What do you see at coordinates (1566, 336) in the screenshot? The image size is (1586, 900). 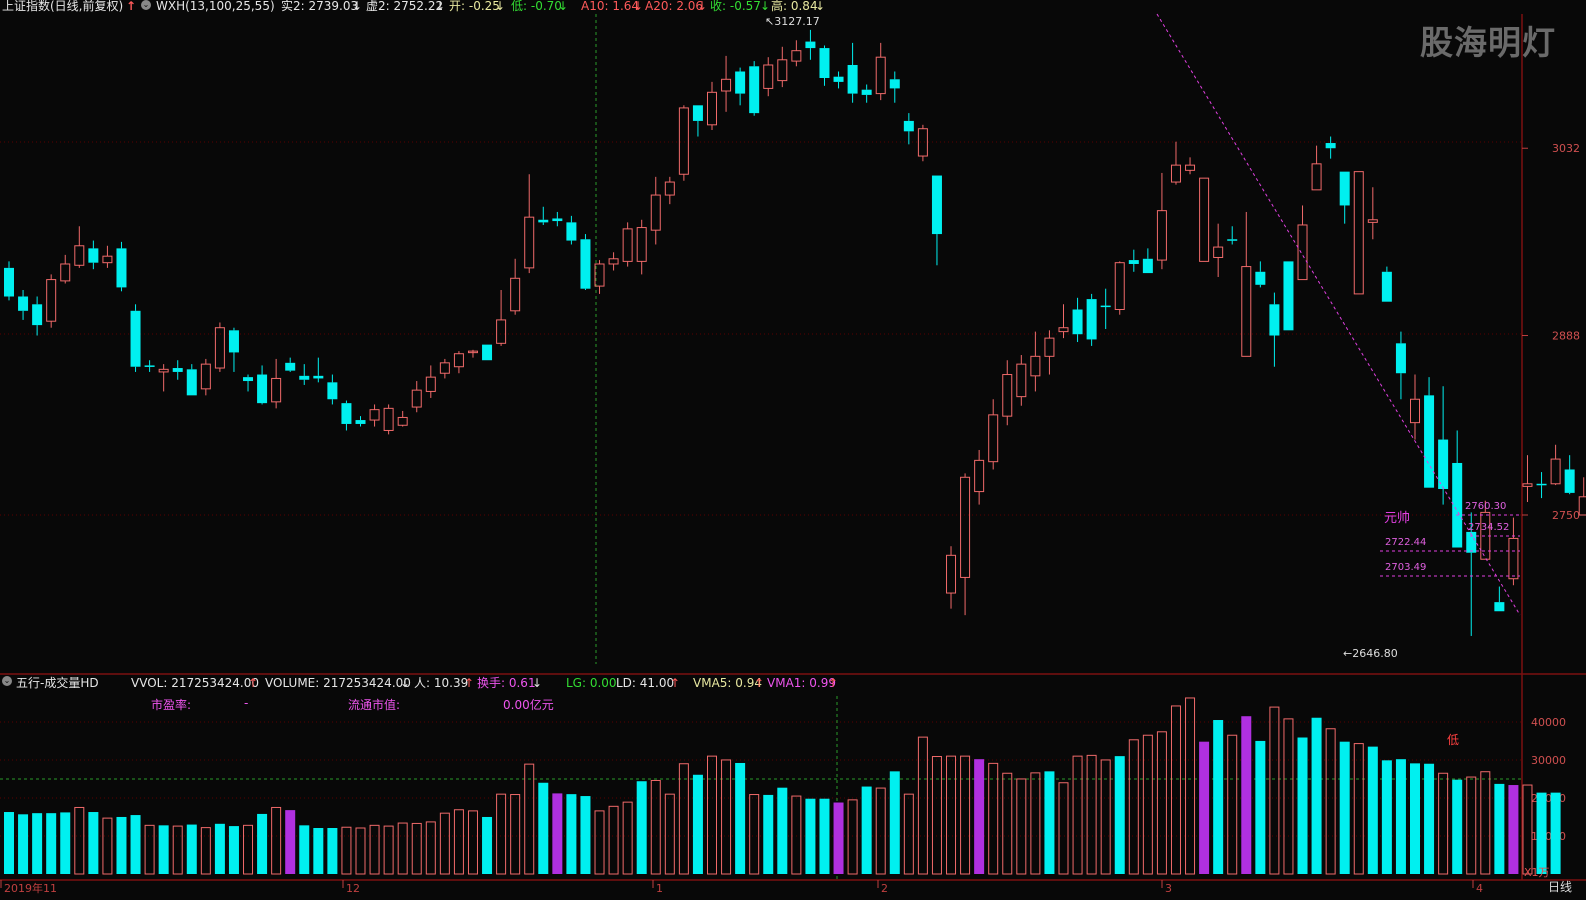 I see `y-tick-label: 2888` at bounding box center [1566, 336].